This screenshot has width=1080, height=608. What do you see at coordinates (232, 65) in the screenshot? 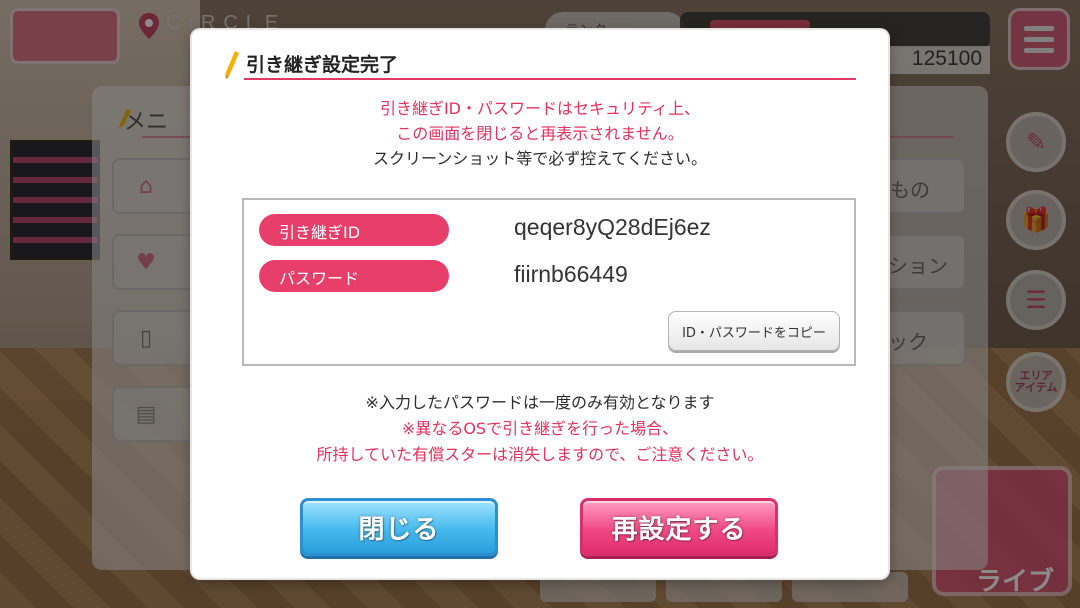
I see `pen-icon` at bounding box center [232, 65].